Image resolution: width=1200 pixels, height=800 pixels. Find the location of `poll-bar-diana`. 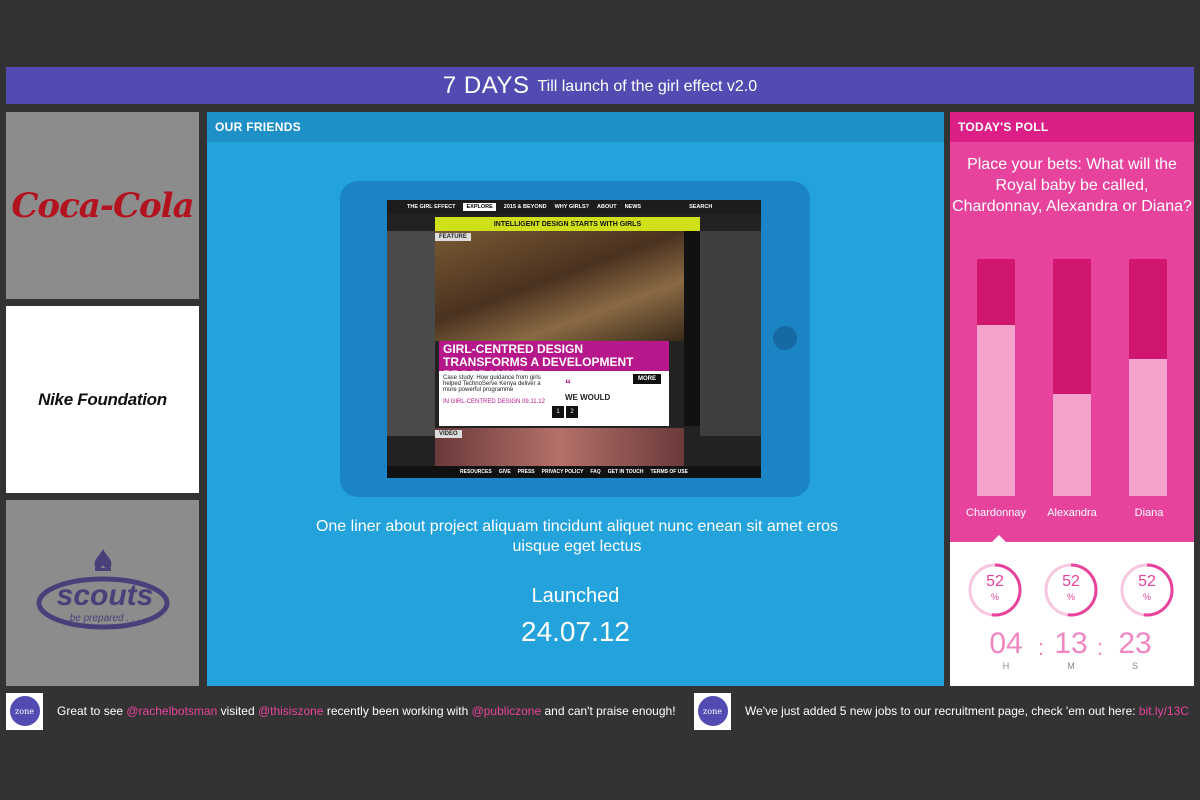

poll-bar-diana is located at coordinates (1148, 377).